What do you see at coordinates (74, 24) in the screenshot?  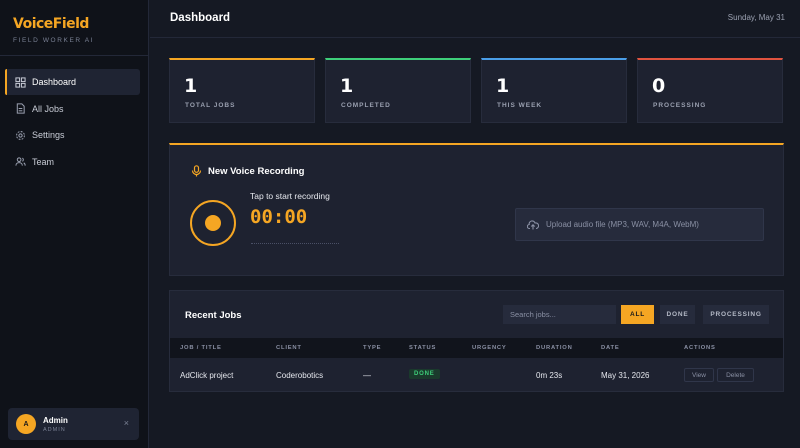 I see `brand-logo: VoiceField` at bounding box center [74, 24].